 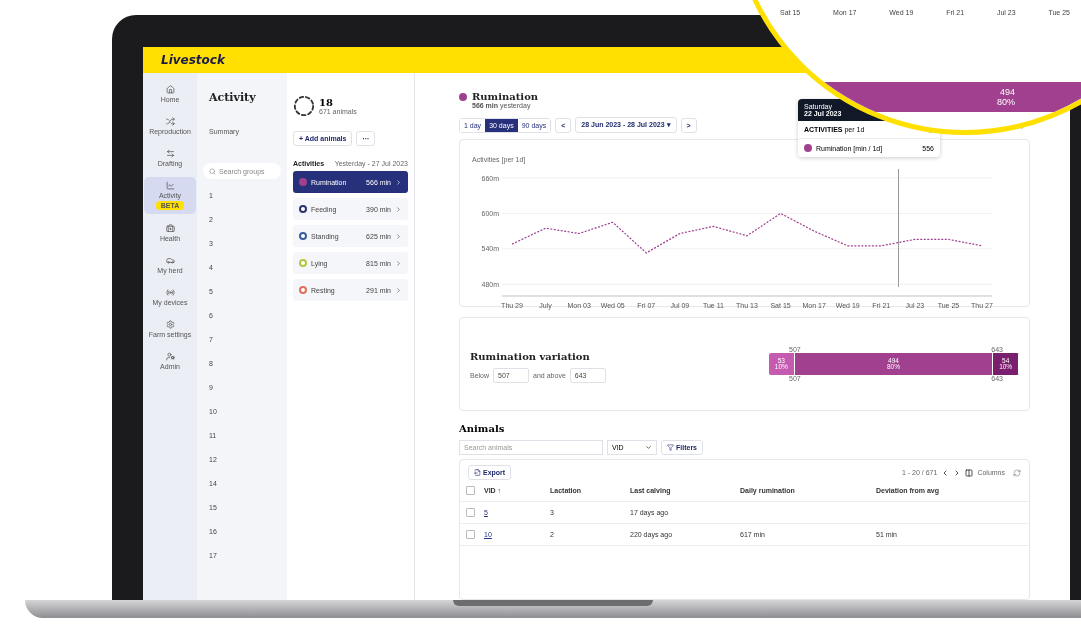 I want to click on page-title: Activity, so click(x=233, y=97).